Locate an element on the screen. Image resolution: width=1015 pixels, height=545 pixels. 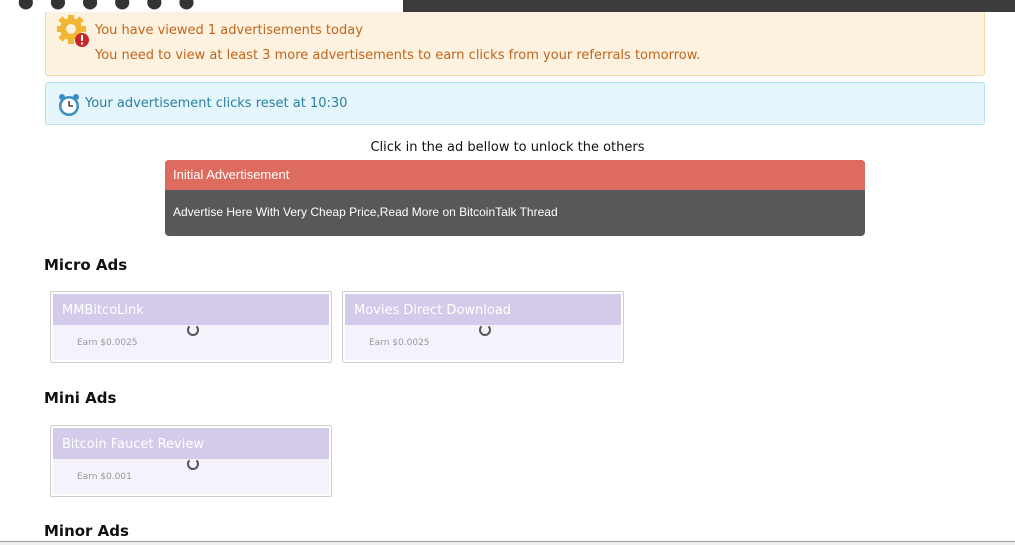
reset-time-text: Your advertisement clicks reset at 10:30 is located at coordinates (216, 103).